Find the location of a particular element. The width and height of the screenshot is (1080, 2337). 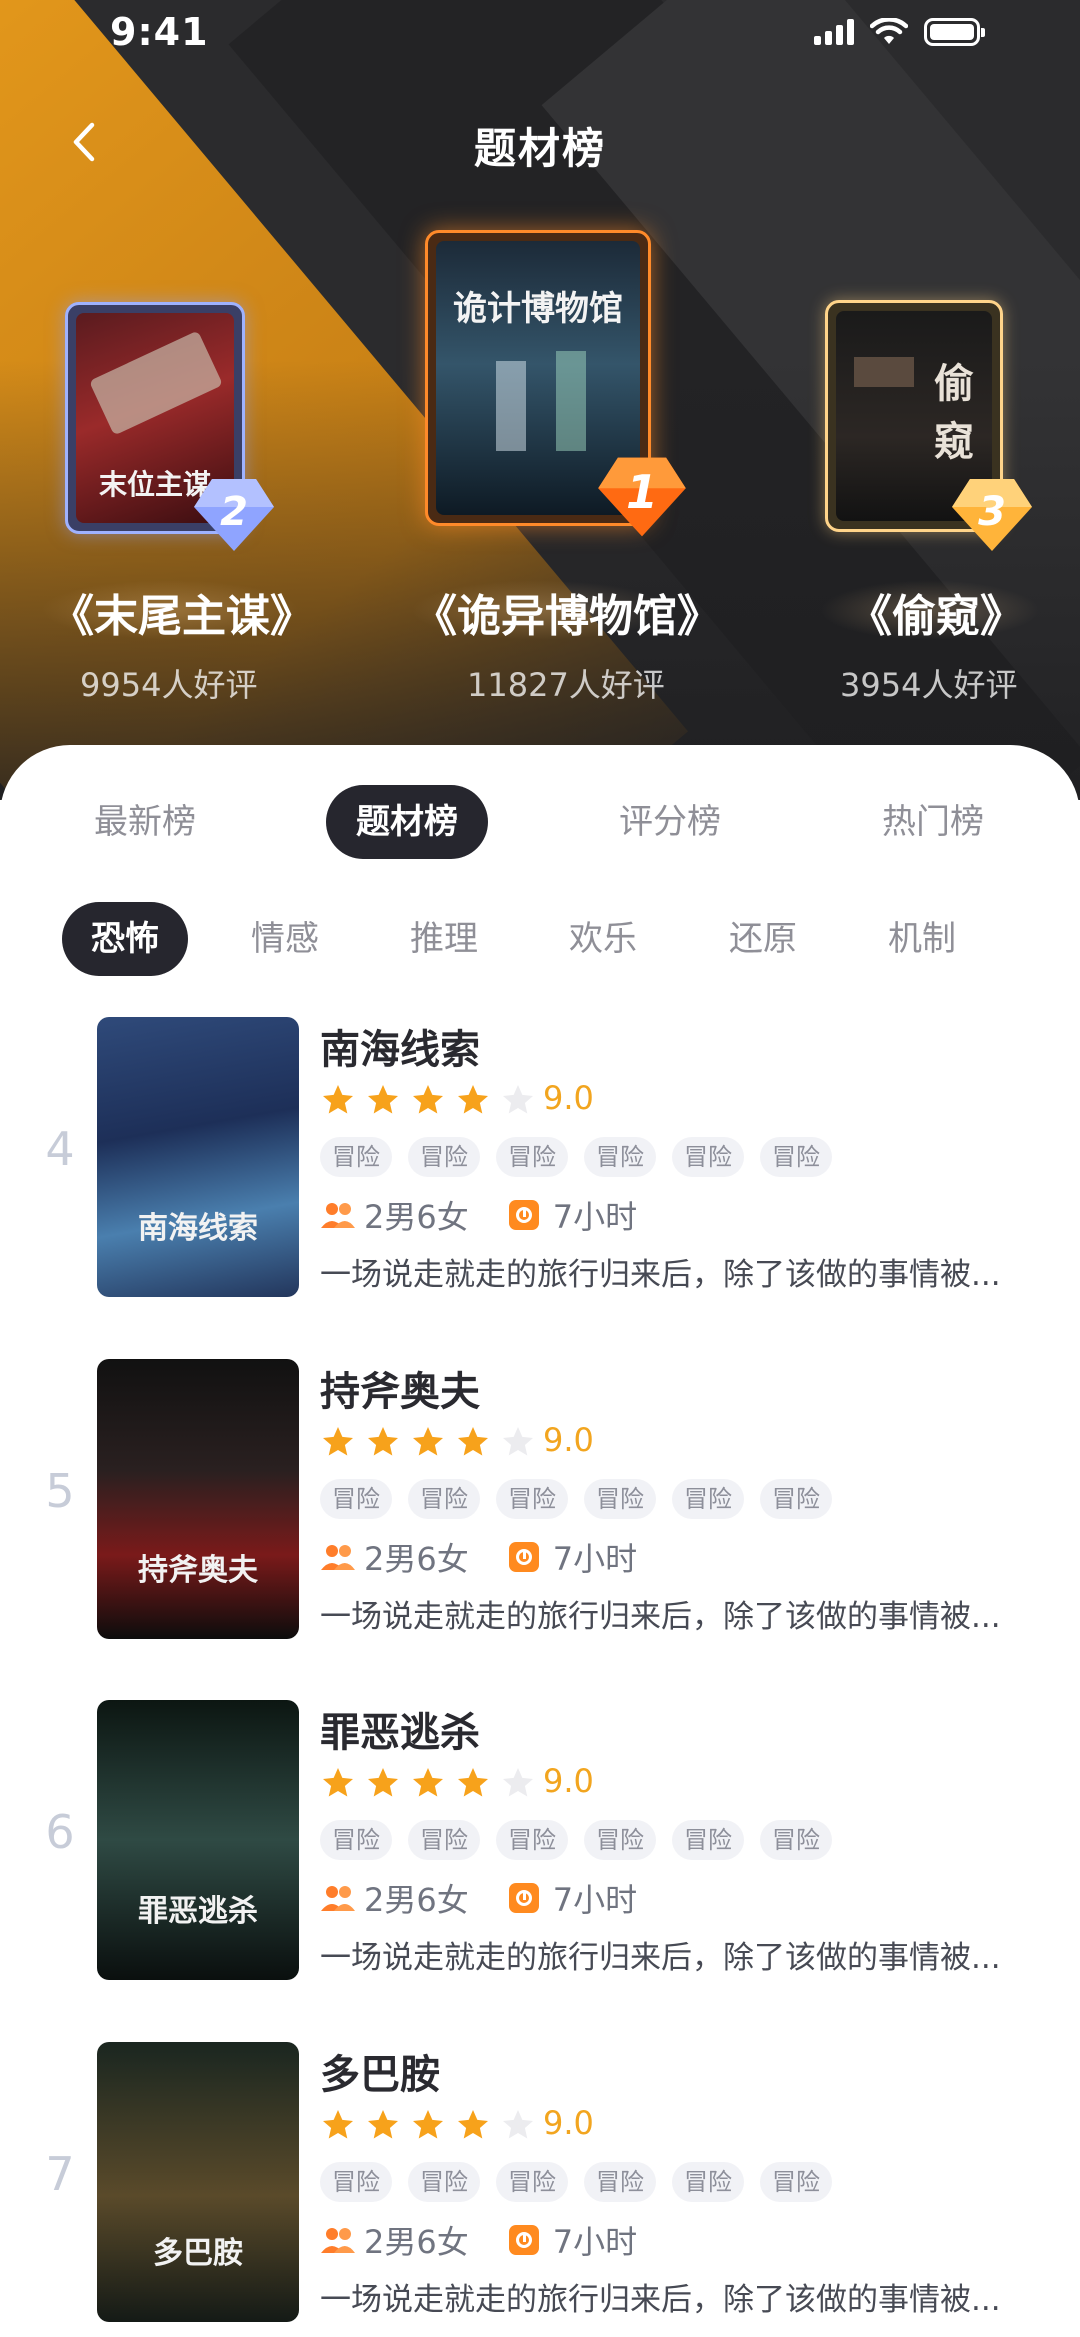

category-mechanism: 机制 is located at coordinates (922, 939).